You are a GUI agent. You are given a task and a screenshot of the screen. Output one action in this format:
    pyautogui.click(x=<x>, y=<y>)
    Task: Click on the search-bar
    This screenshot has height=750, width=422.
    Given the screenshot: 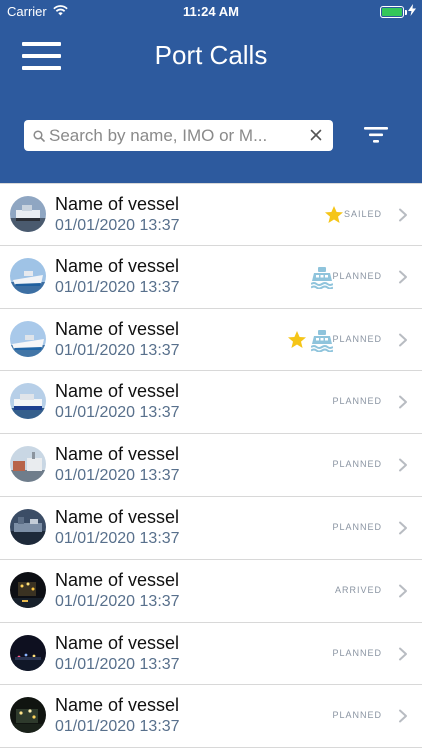 What is the action you would take?
    pyautogui.click(x=178, y=135)
    